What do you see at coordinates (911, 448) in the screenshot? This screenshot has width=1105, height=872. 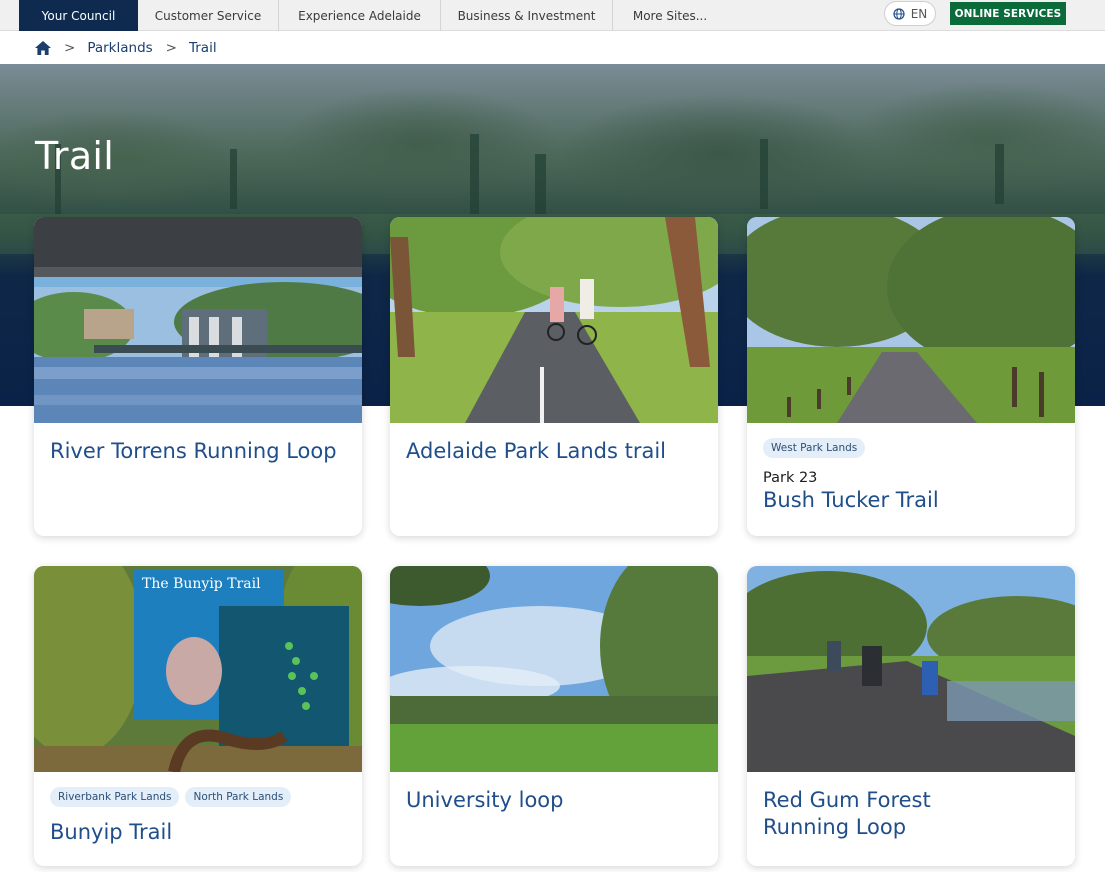 I see `tag-list: West Park Lands` at bounding box center [911, 448].